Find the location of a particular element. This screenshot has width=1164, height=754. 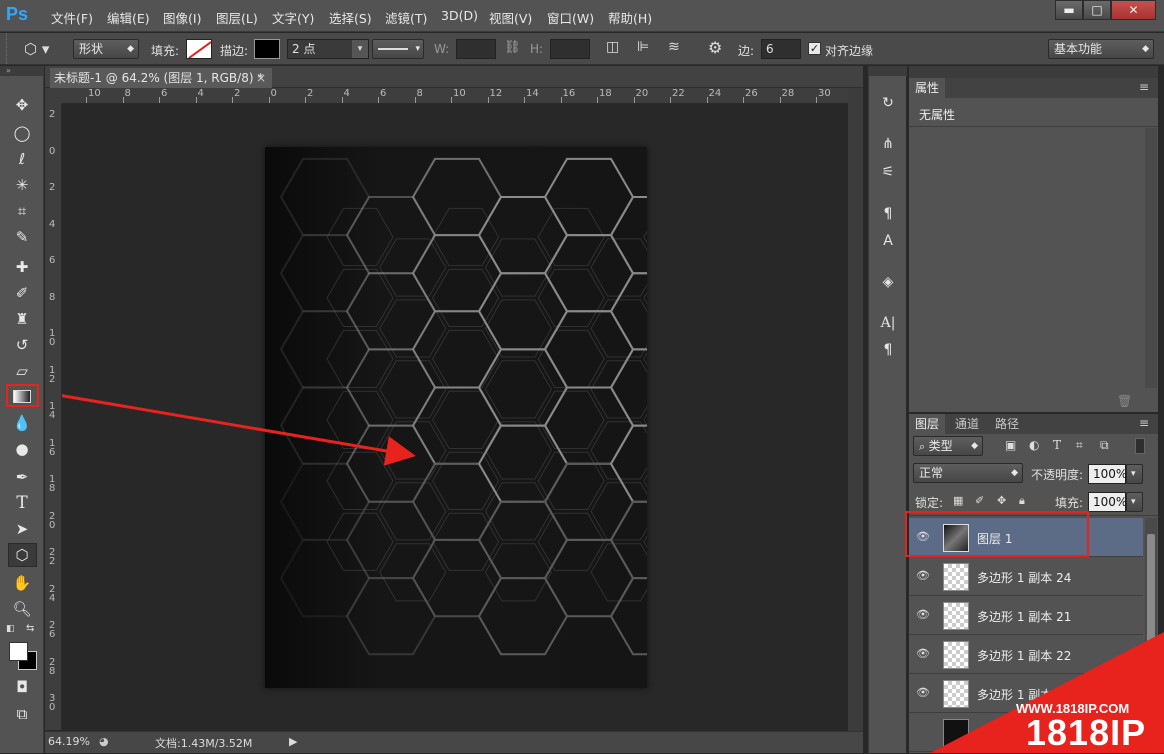

layer-name: 多边形 1 副本 24 is located at coordinates (1024, 577).